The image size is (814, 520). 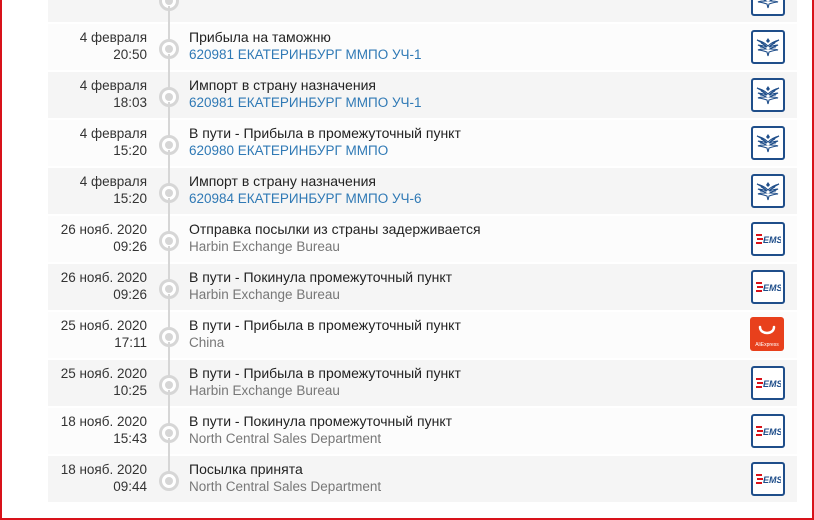 What do you see at coordinates (130, 54) in the screenshot?
I see `event-time: 20:50` at bounding box center [130, 54].